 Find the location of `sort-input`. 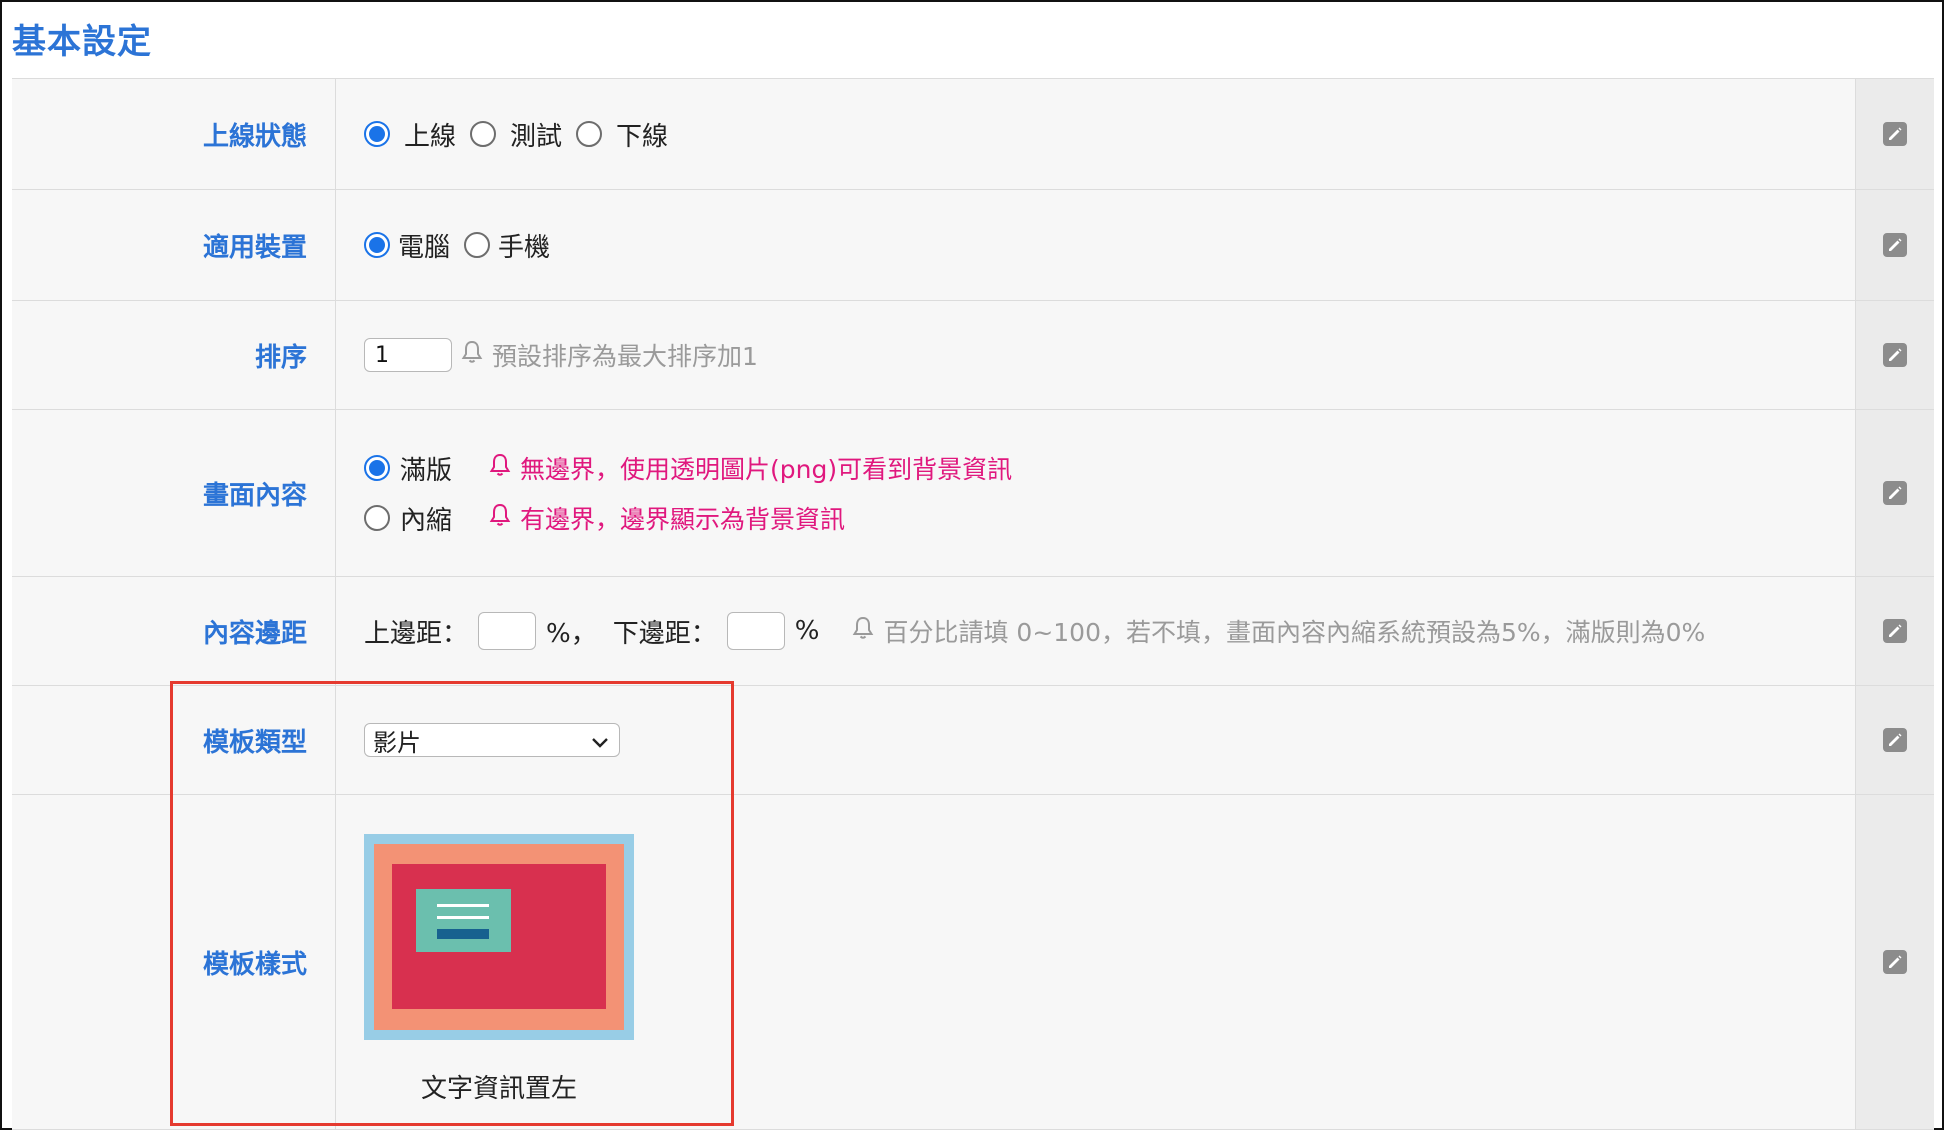

sort-input is located at coordinates (408, 355).